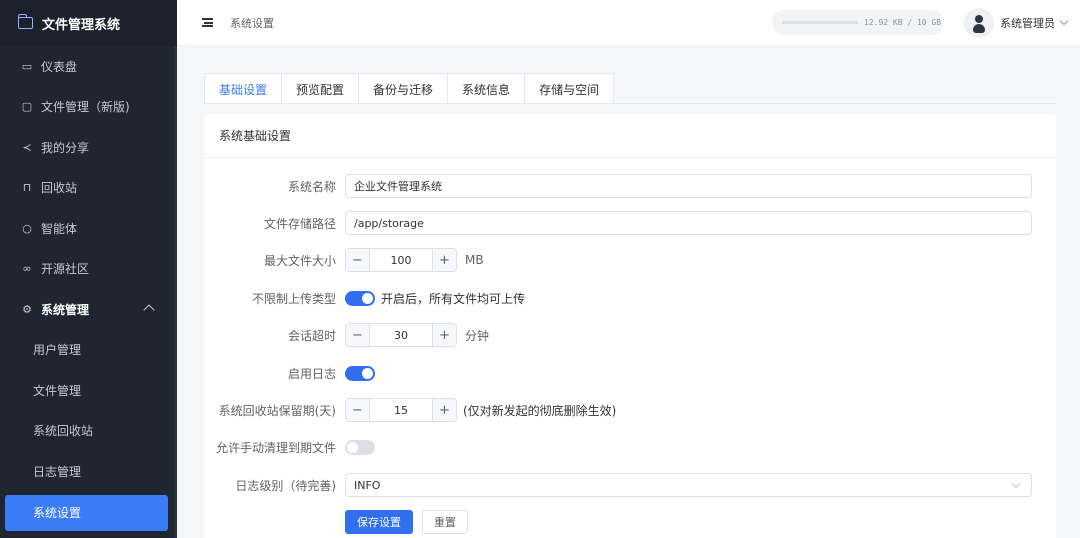  I want to click on sidebar-scrollbar, so click(175, 292).